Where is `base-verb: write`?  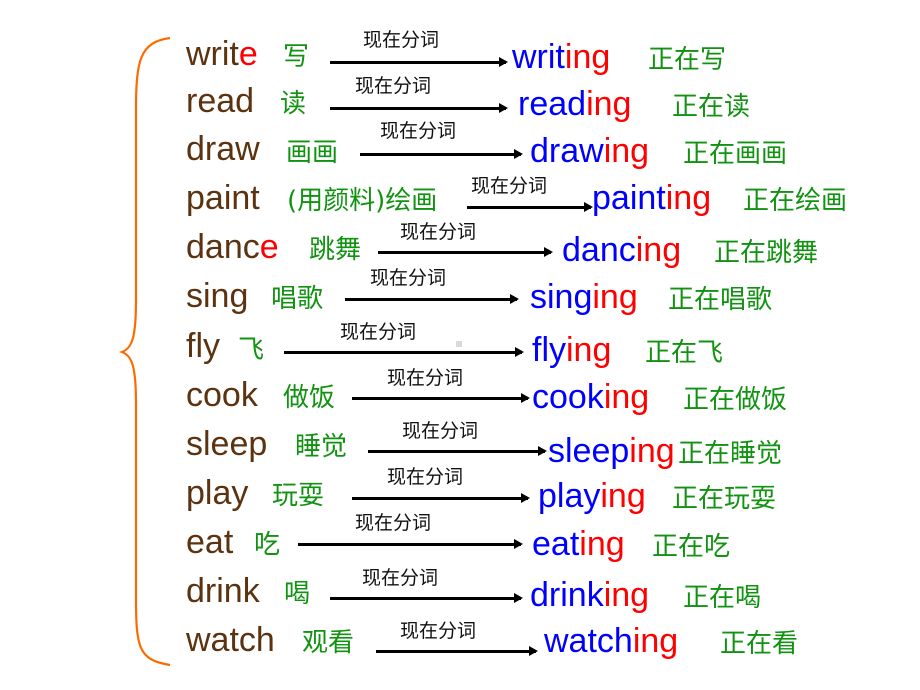 base-verb: write is located at coordinates (222, 54).